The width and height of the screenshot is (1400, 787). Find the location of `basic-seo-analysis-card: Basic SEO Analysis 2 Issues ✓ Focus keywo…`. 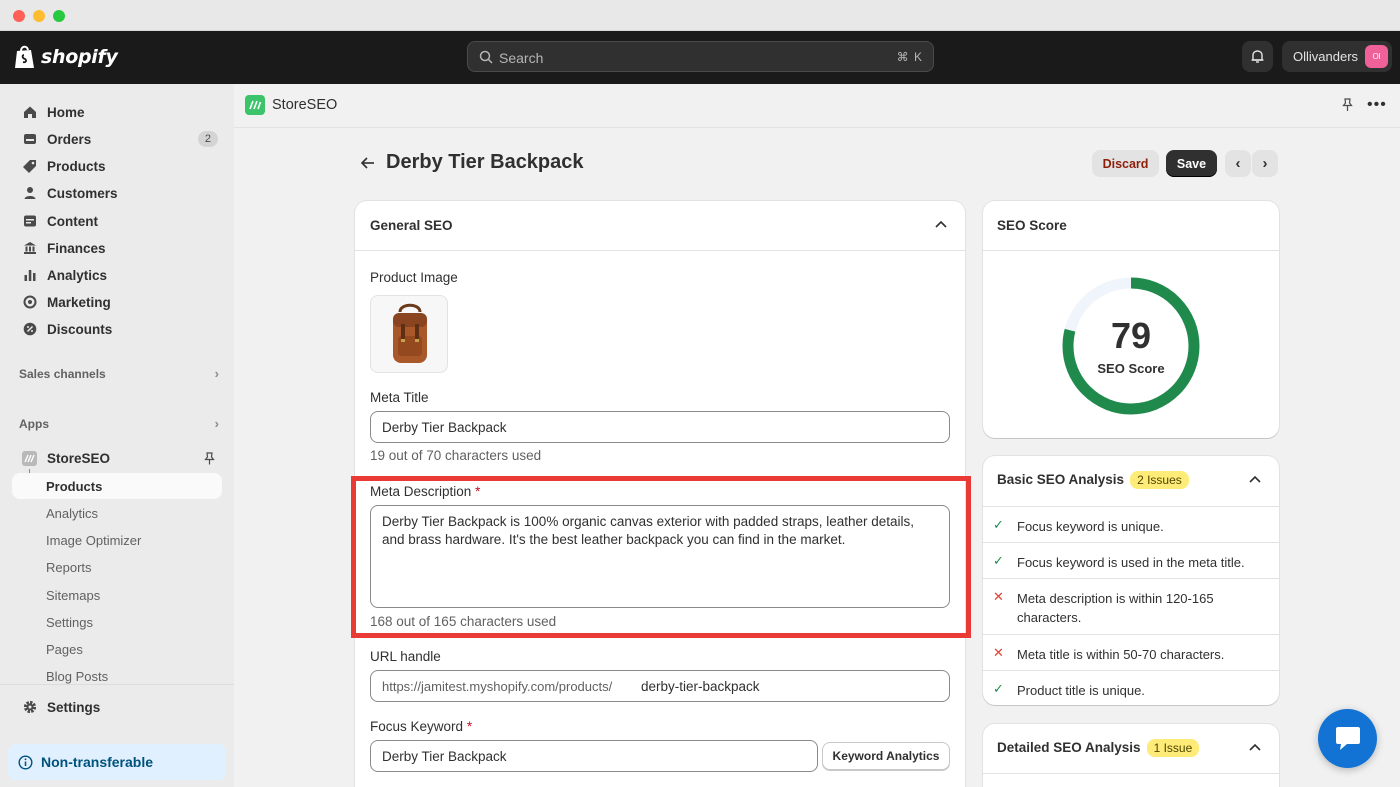

basic-seo-analysis-card: Basic SEO Analysis 2 Issues ✓ Focus keywo… is located at coordinates (1131, 580).